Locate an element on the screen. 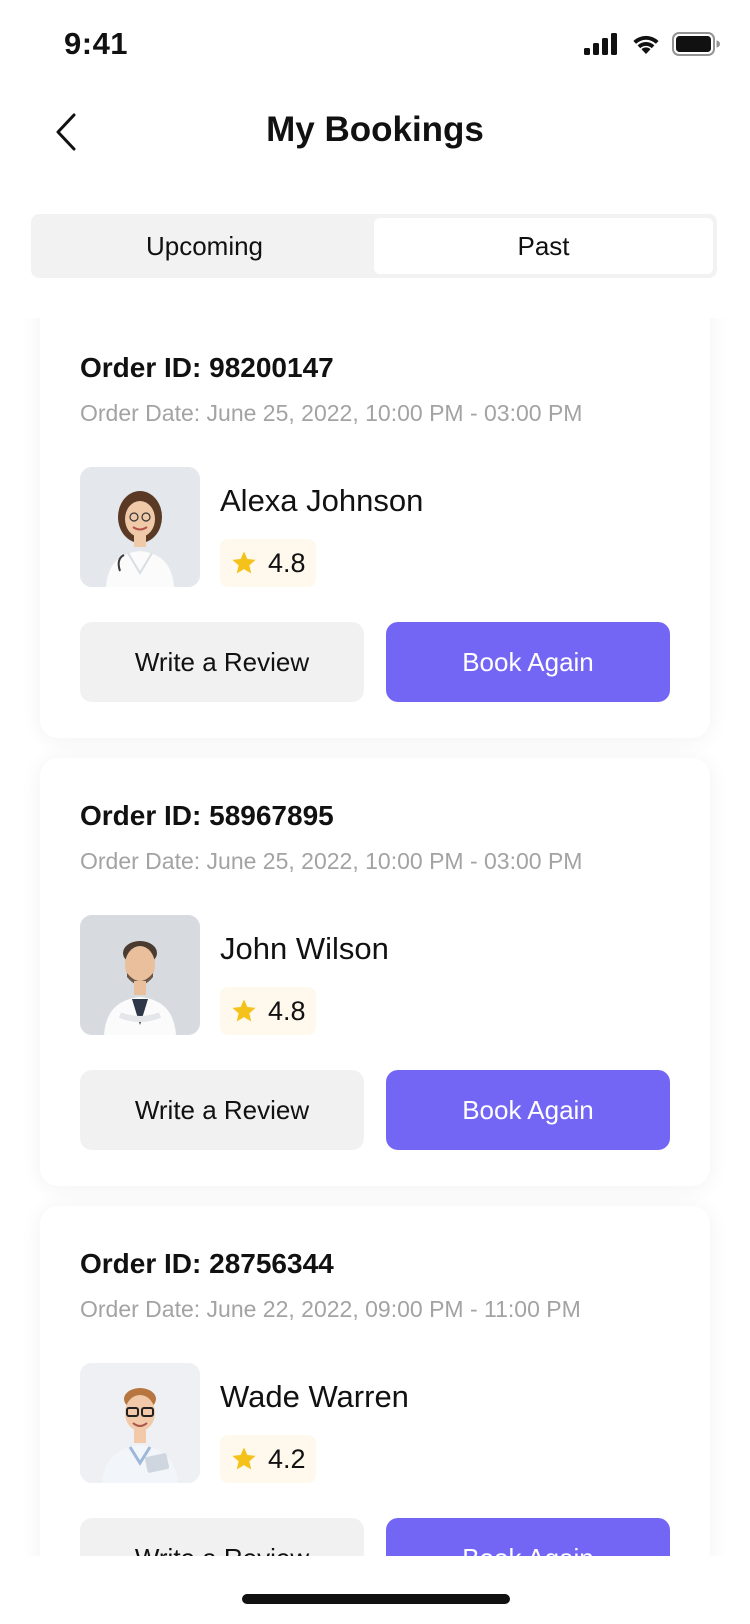 The width and height of the screenshot is (750, 1624). status-icons is located at coordinates (652, 44).